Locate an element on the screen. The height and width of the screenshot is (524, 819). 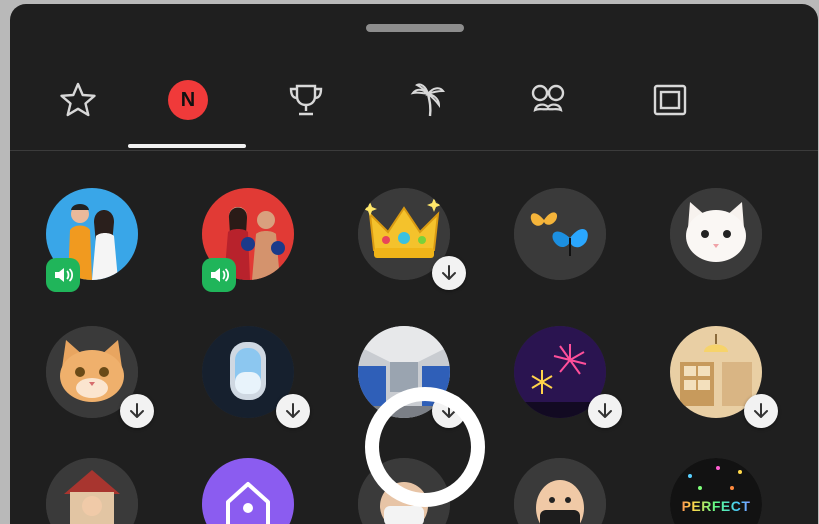
tab-popular is located at coordinates (306, 100).